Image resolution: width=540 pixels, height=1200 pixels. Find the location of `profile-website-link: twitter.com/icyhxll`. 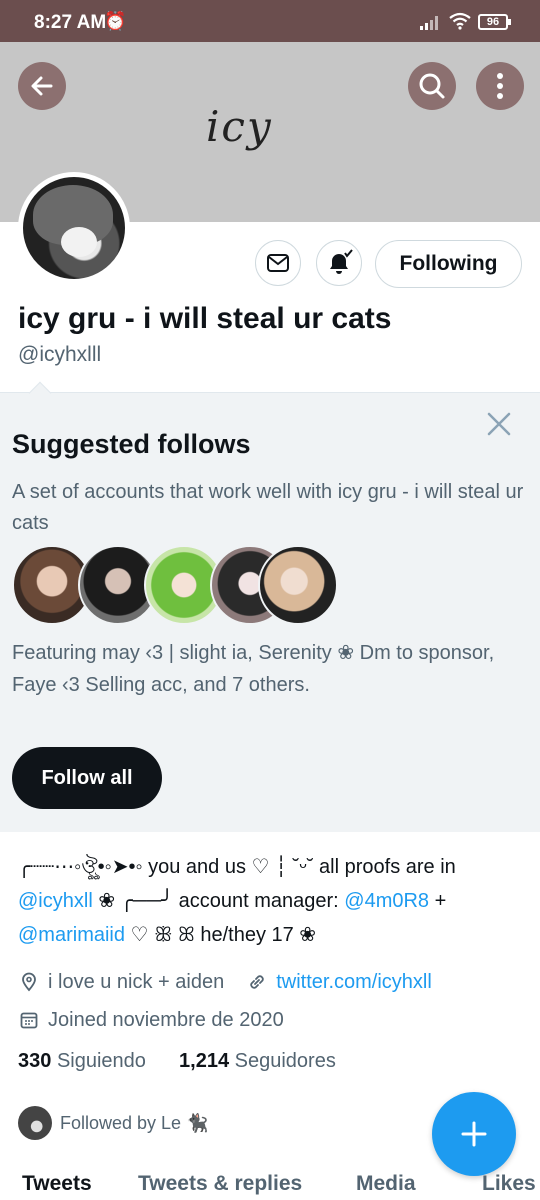

profile-website-link: twitter.com/icyhxll is located at coordinates (354, 982).